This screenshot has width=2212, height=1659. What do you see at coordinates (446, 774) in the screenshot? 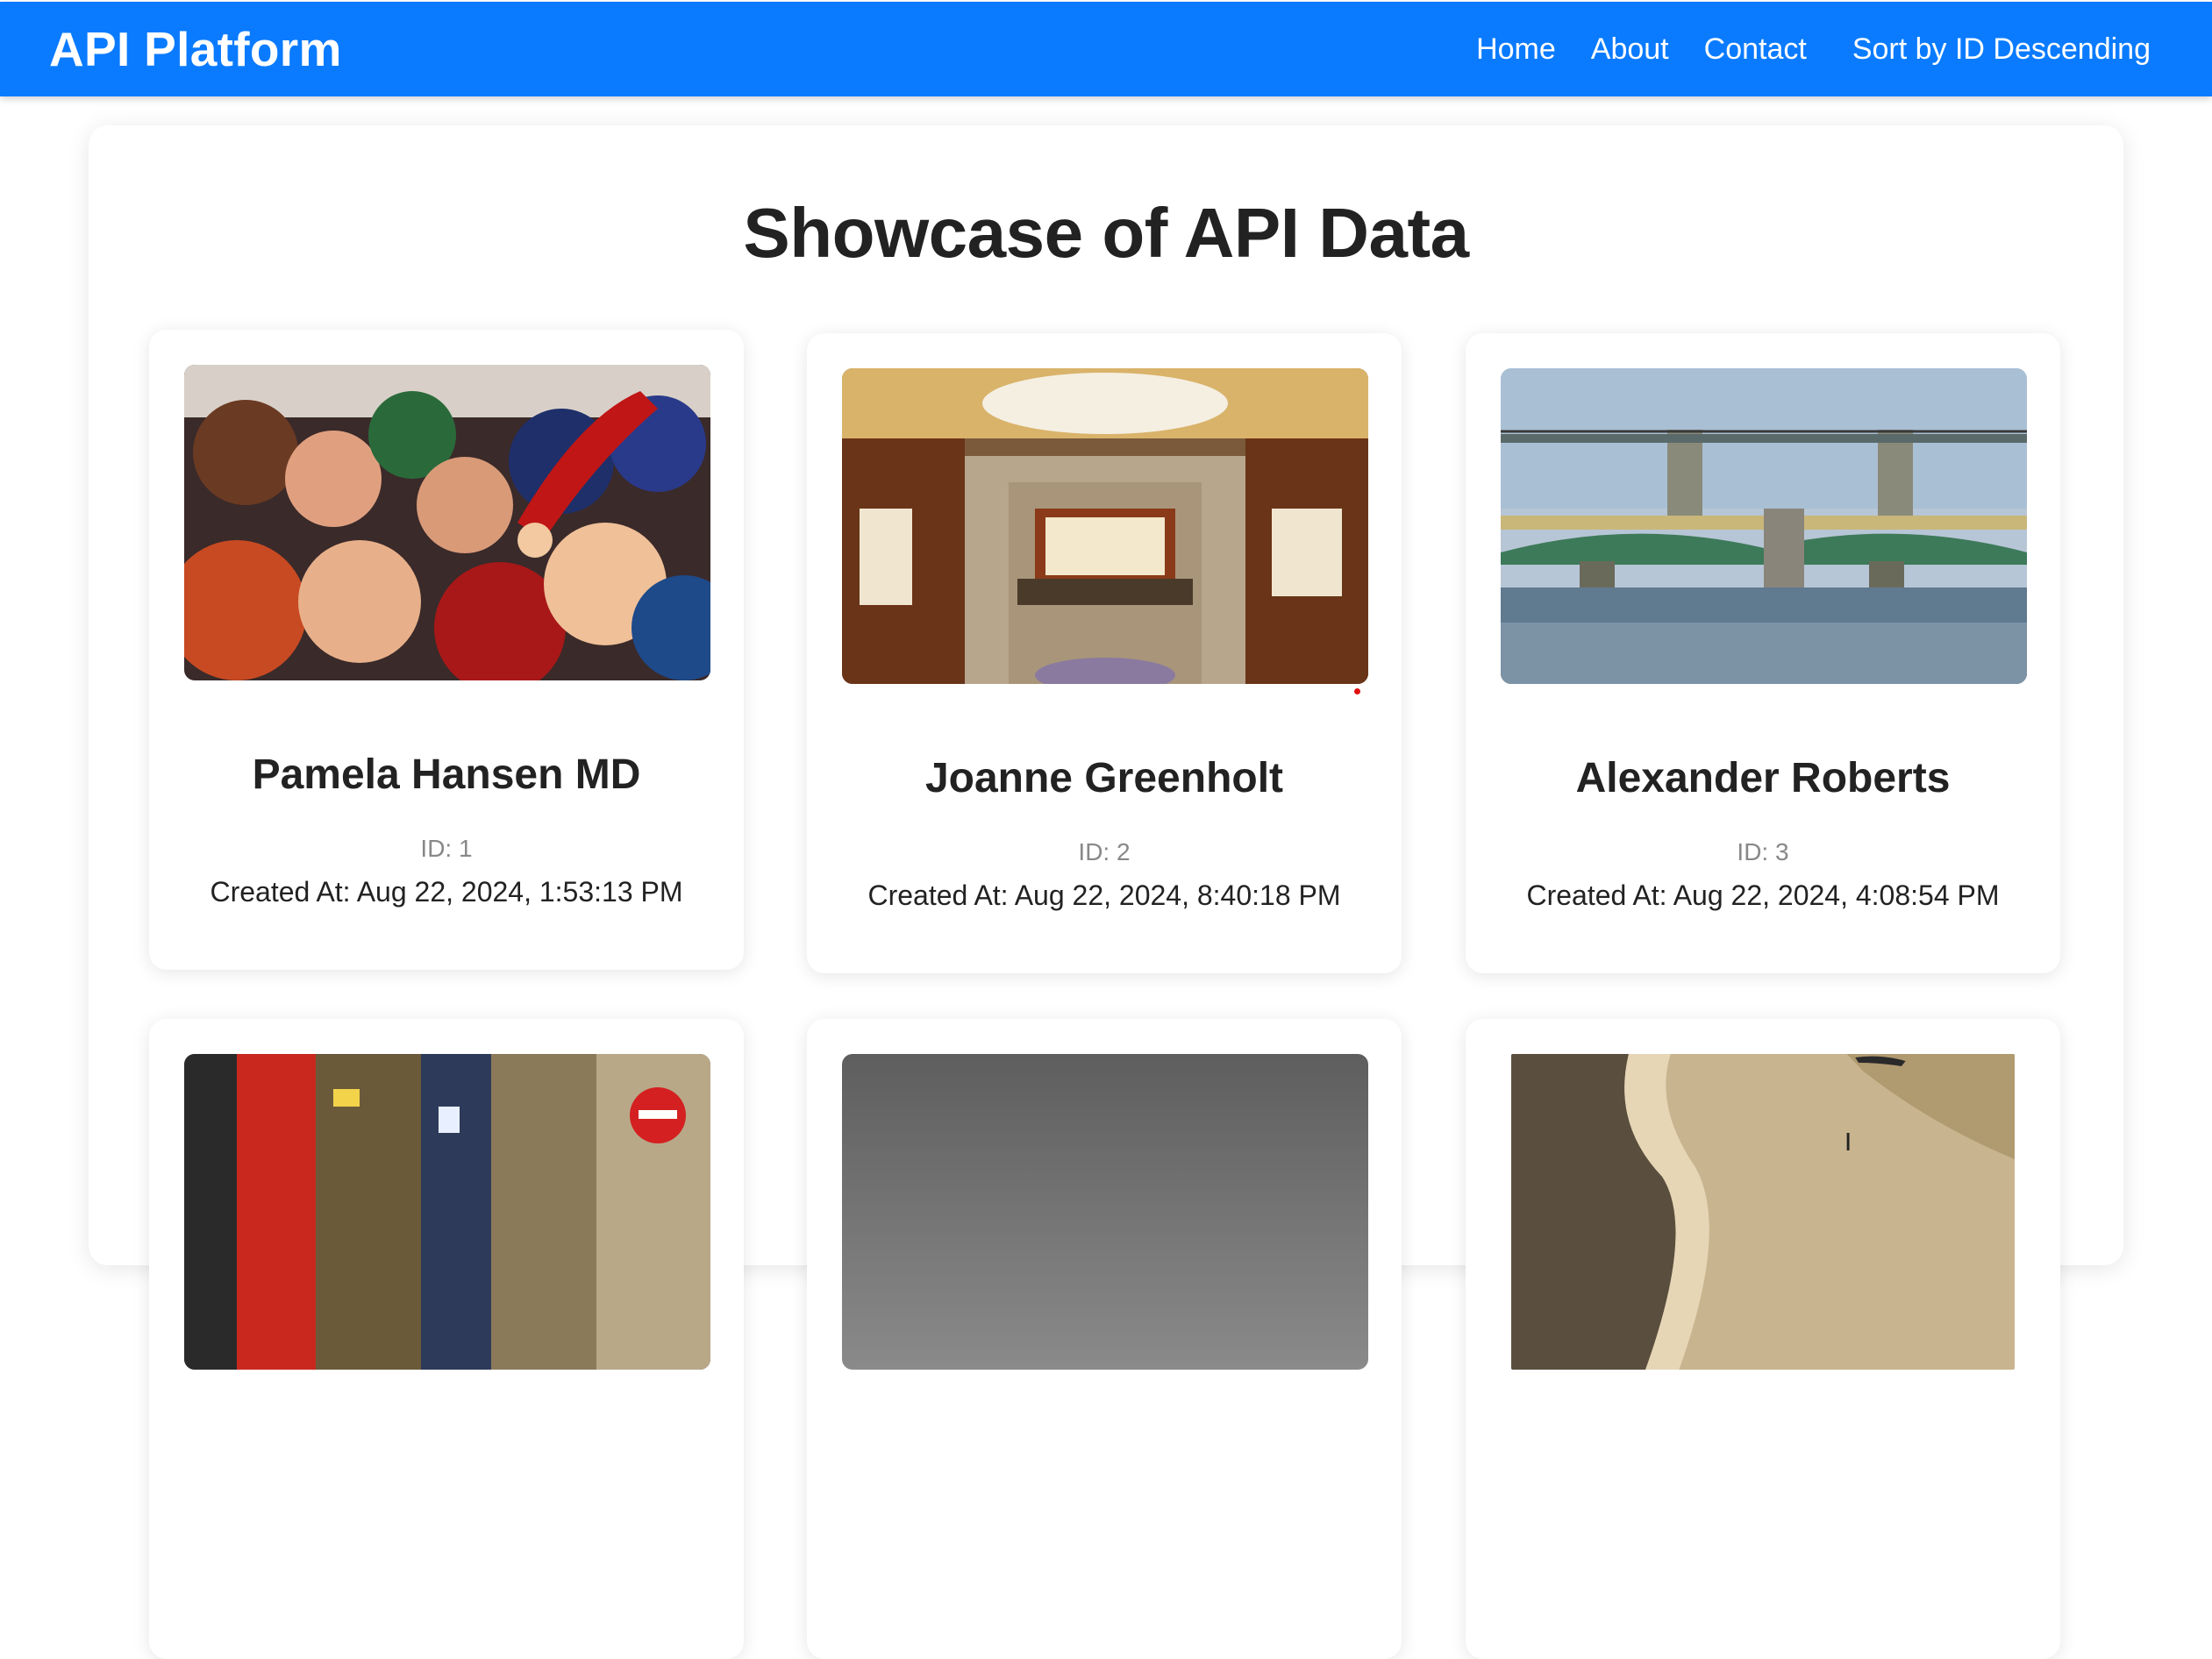
I see `card-name: Pamela Hansen MD` at bounding box center [446, 774].